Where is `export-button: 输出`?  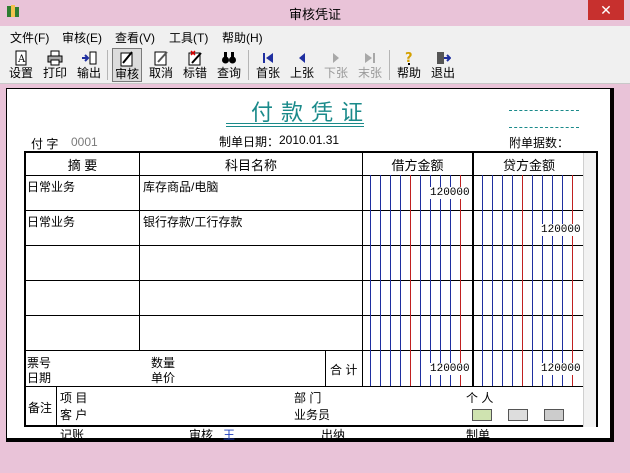
export-button: 输出 is located at coordinates (89, 65).